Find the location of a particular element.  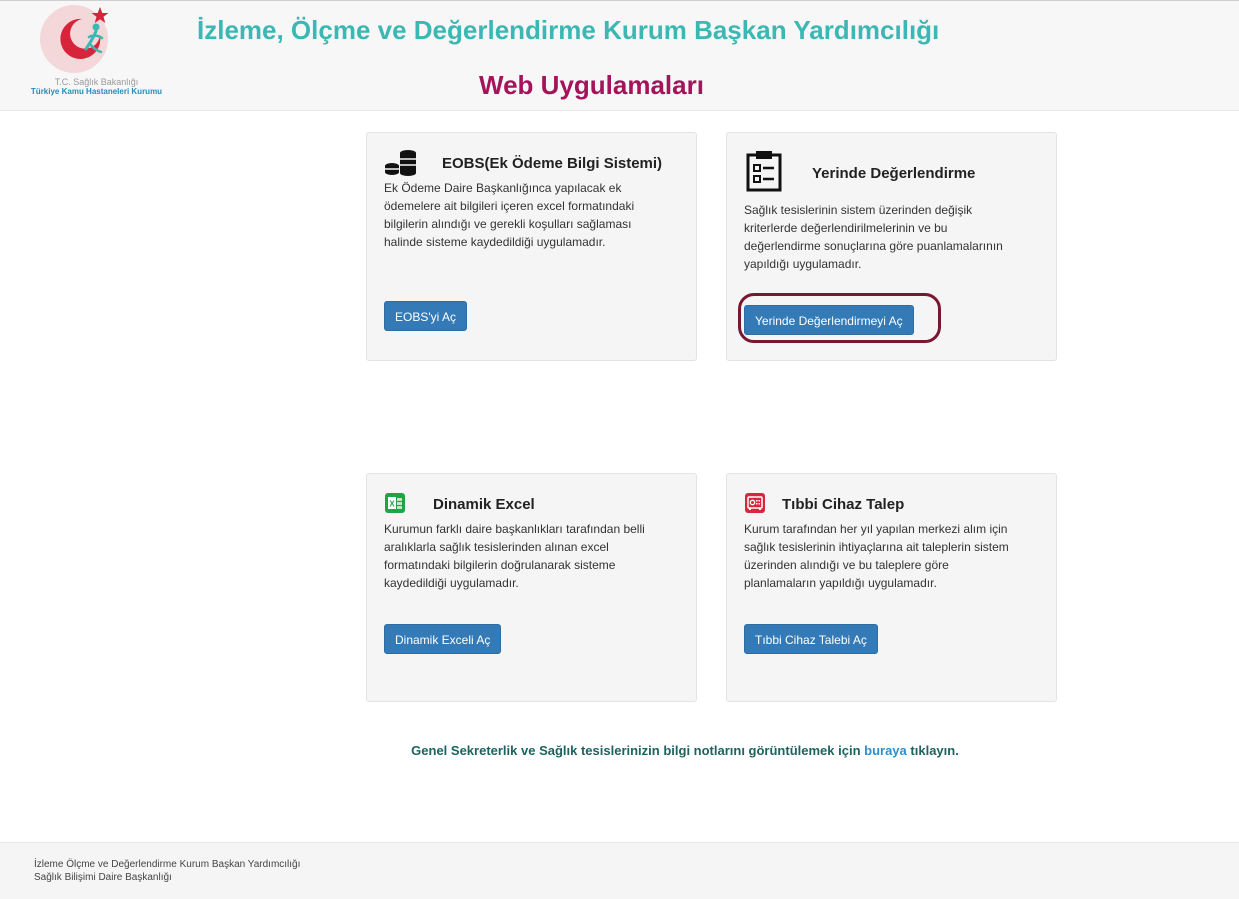

description-line: planlamaların yapıldığı uygulamadır. is located at coordinates (840, 583).